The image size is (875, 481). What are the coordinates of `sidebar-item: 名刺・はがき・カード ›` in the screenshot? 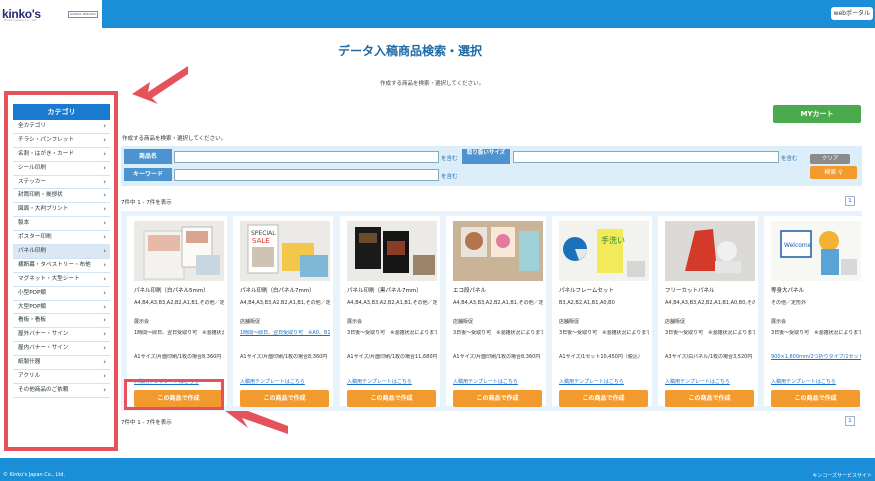 It's located at (61, 154).